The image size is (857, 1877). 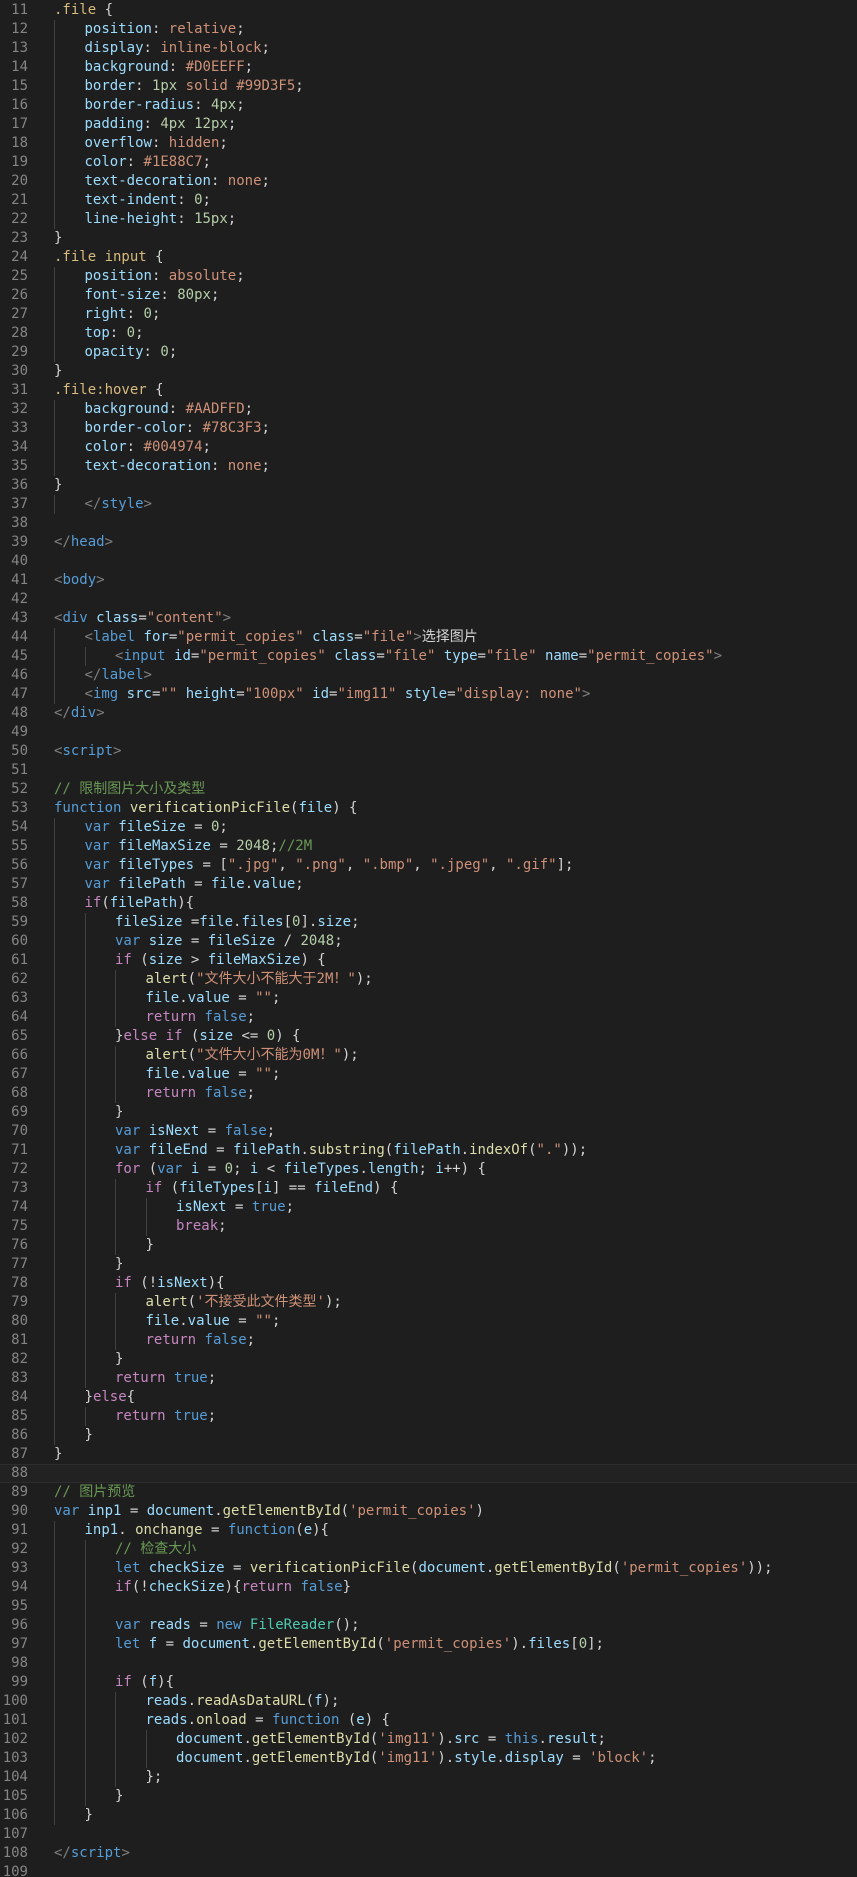 I want to click on code-line: 69}, so click(x=428, y=1112).